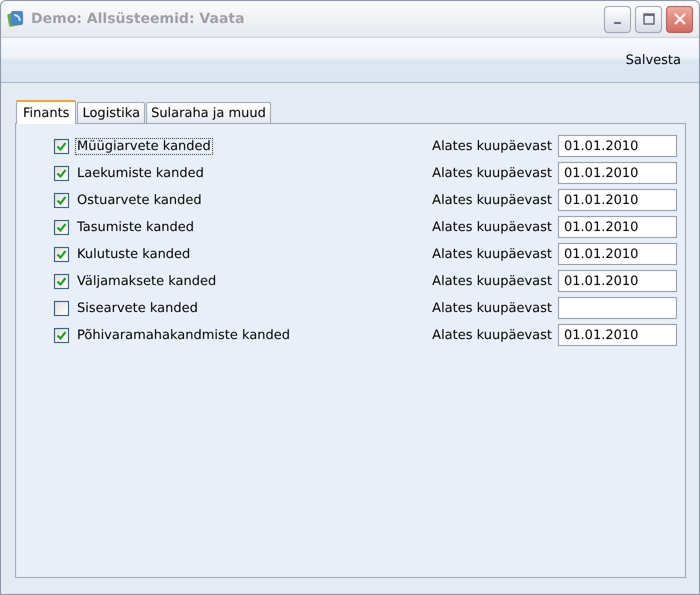 The image size is (700, 595). I want to click on close-icon, so click(680, 19).